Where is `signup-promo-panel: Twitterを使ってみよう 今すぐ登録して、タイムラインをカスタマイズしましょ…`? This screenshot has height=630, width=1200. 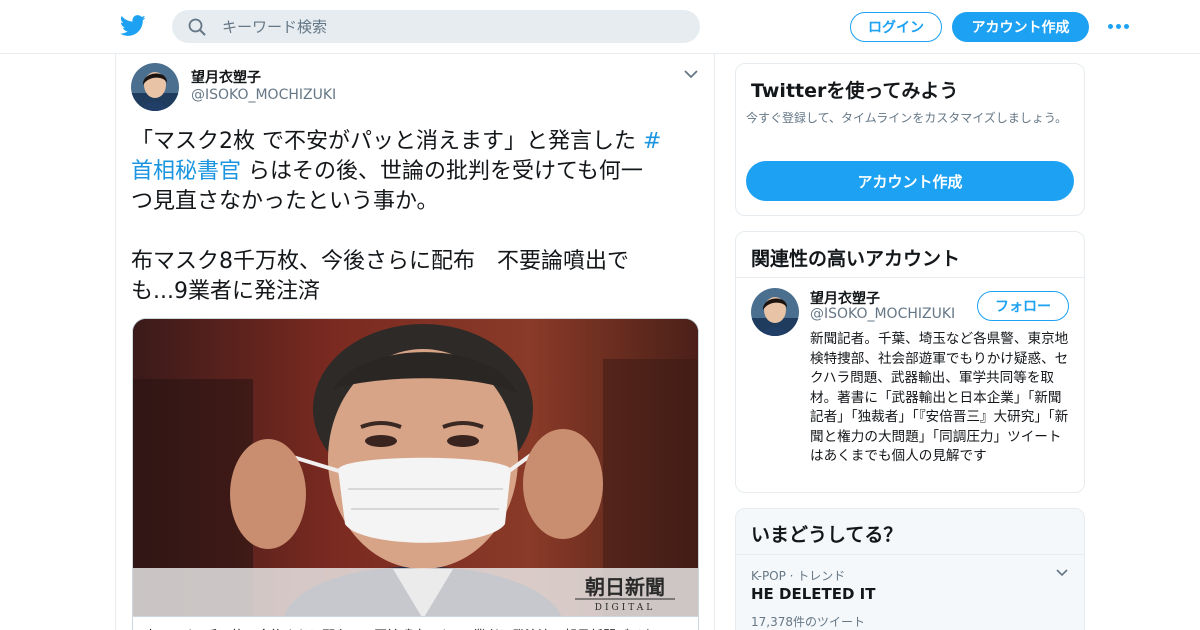 signup-promo-panel: Twitterを使ってみよう 今すぐ登録して、タイムラインをカスタマイズしましょ… is located at coordinates (910, 139).